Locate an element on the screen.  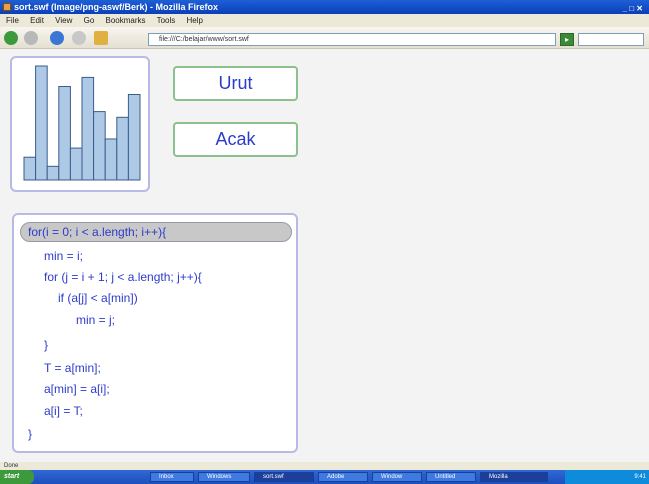
code-line: a[min] = a[i]; is located at coordinates (77, 389).